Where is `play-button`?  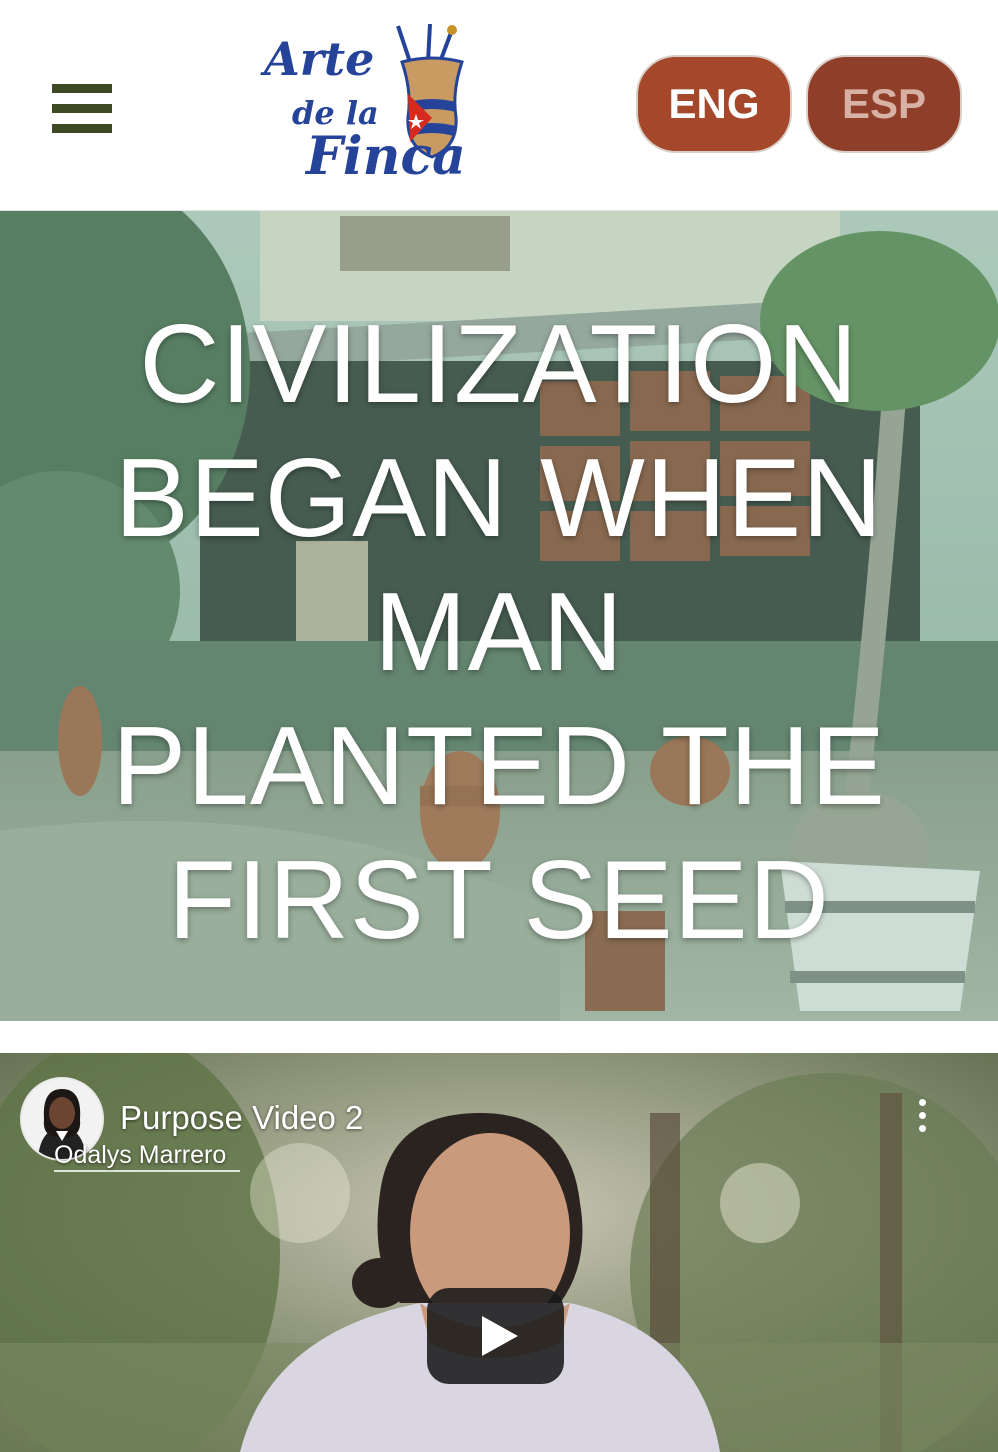 play-button is located at coordinates (495, 1336).